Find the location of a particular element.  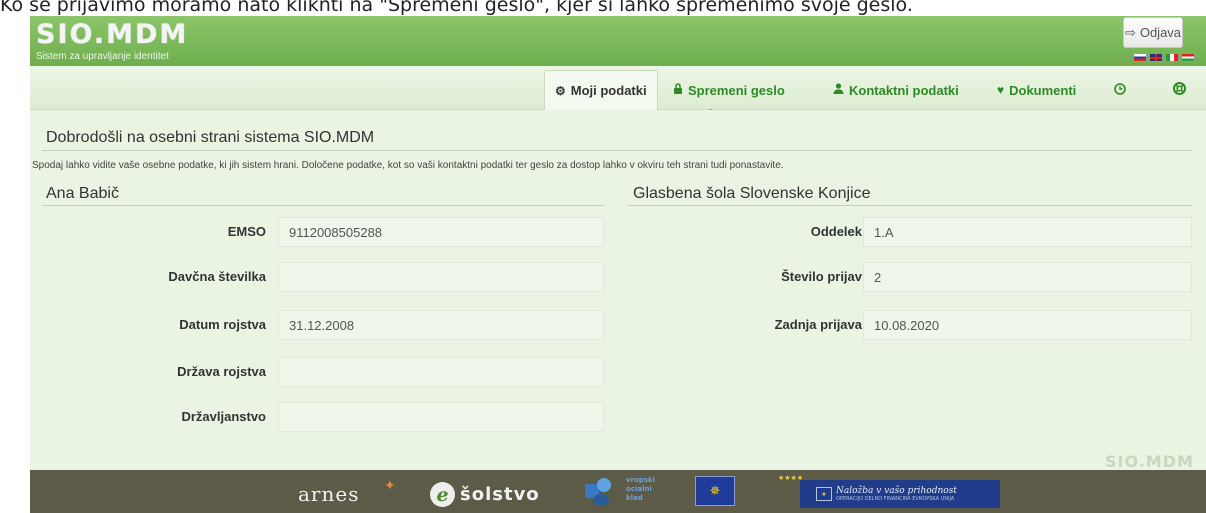

arnes-logo: arnes is located at coordinates (328, 494).